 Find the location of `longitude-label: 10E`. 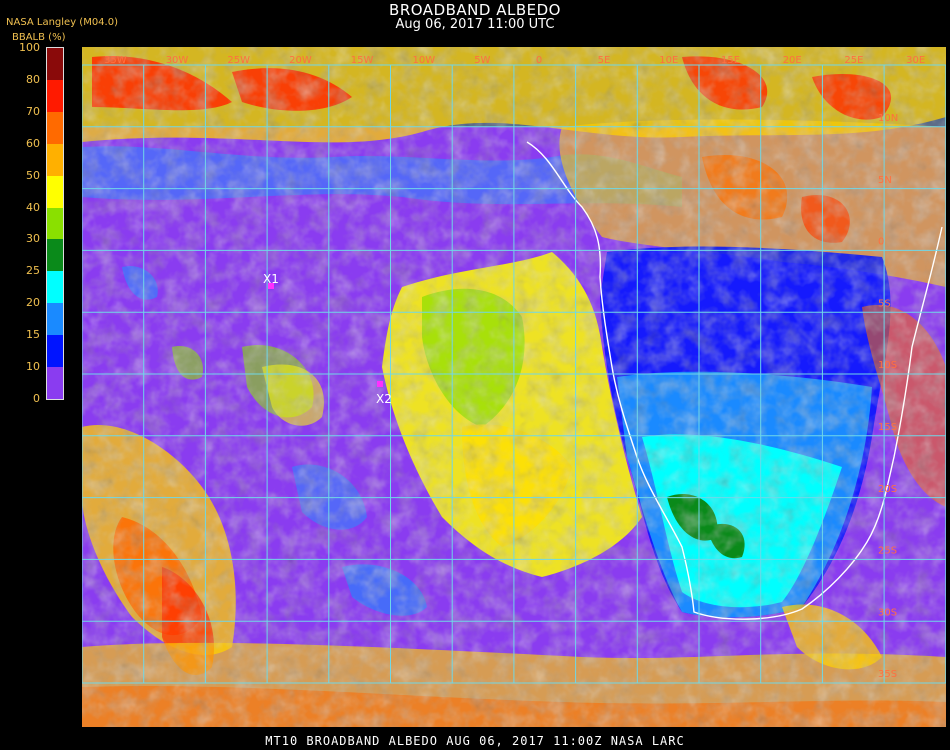

longitude-label: 10E is located at coordinates (668, 60).